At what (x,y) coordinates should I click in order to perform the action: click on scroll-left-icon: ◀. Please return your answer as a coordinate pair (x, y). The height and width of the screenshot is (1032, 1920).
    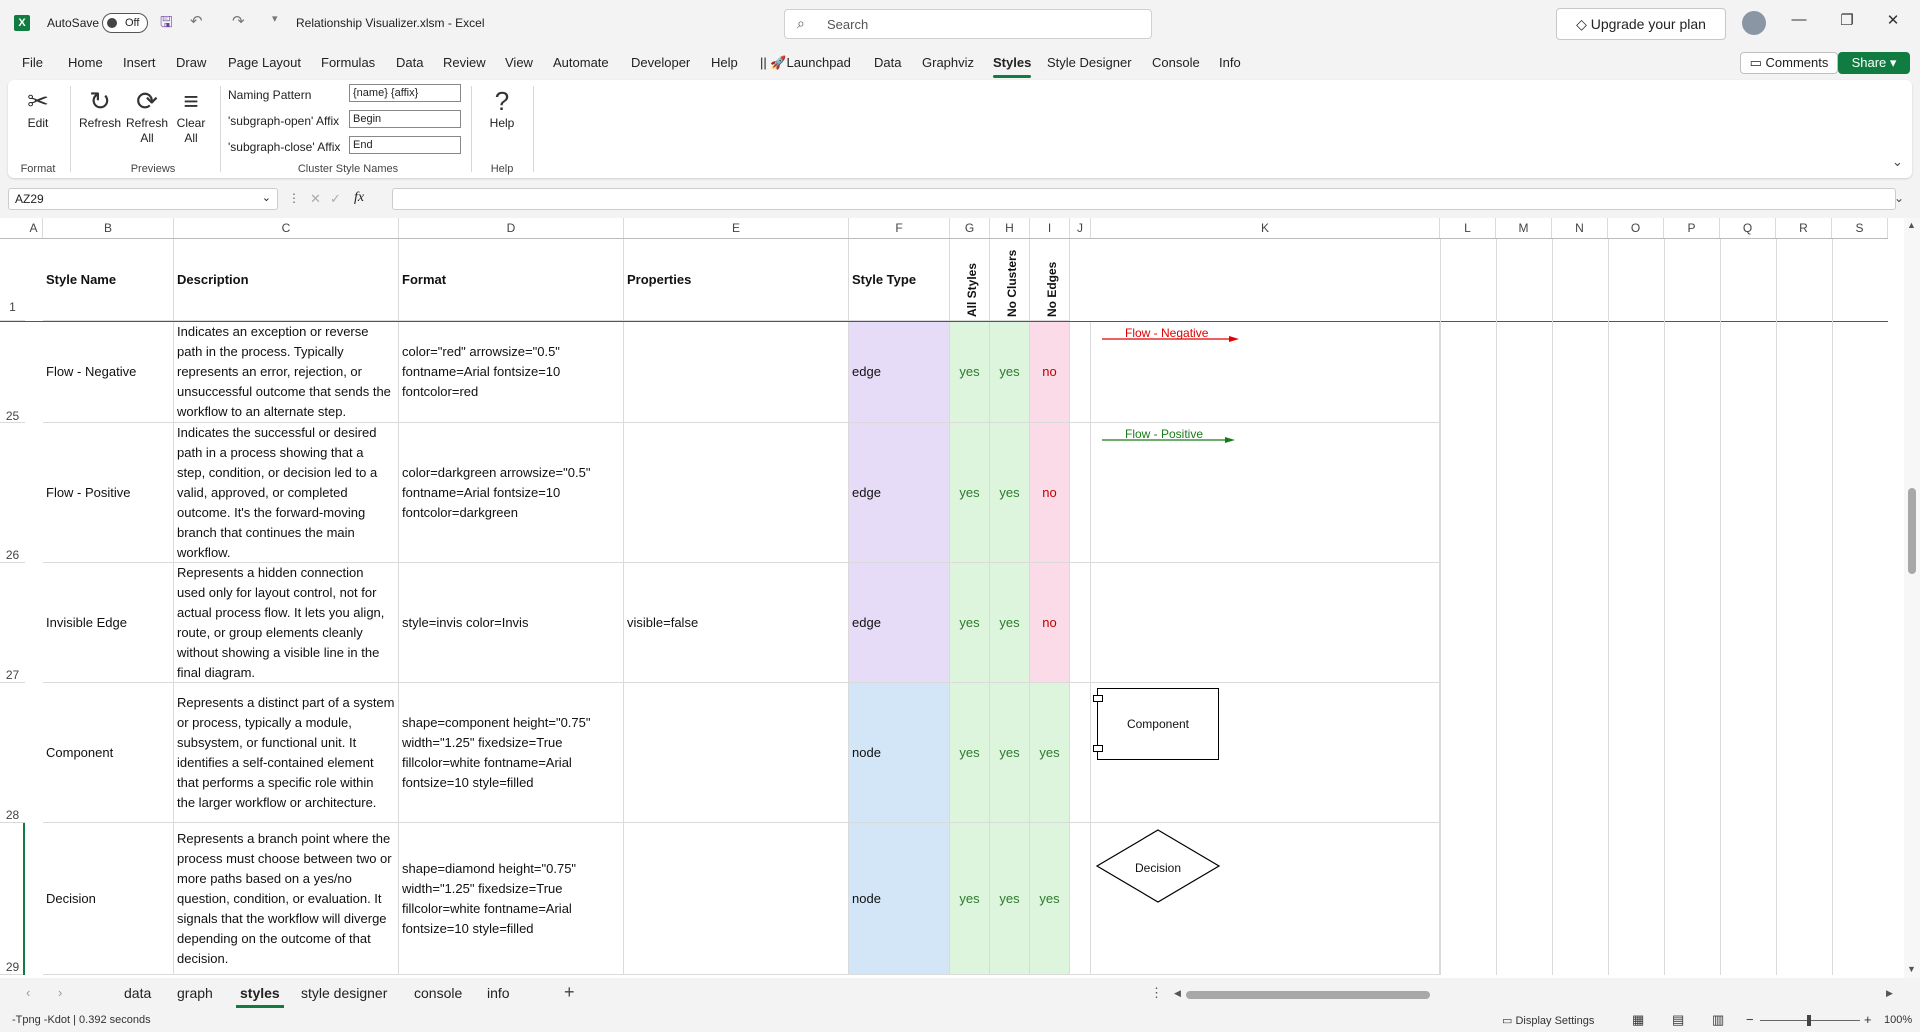
    Looking at the image, I should click on (1177, 993).